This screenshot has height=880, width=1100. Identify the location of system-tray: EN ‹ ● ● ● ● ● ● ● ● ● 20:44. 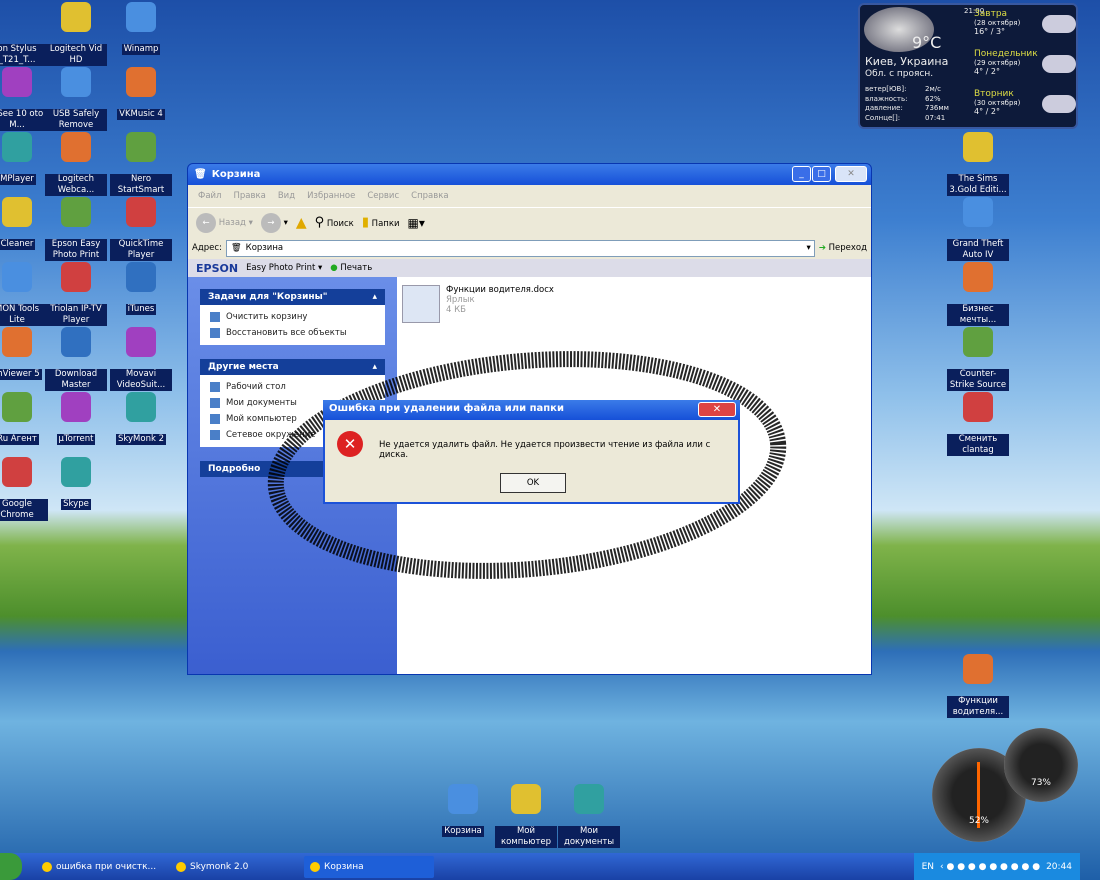
(996, 866).